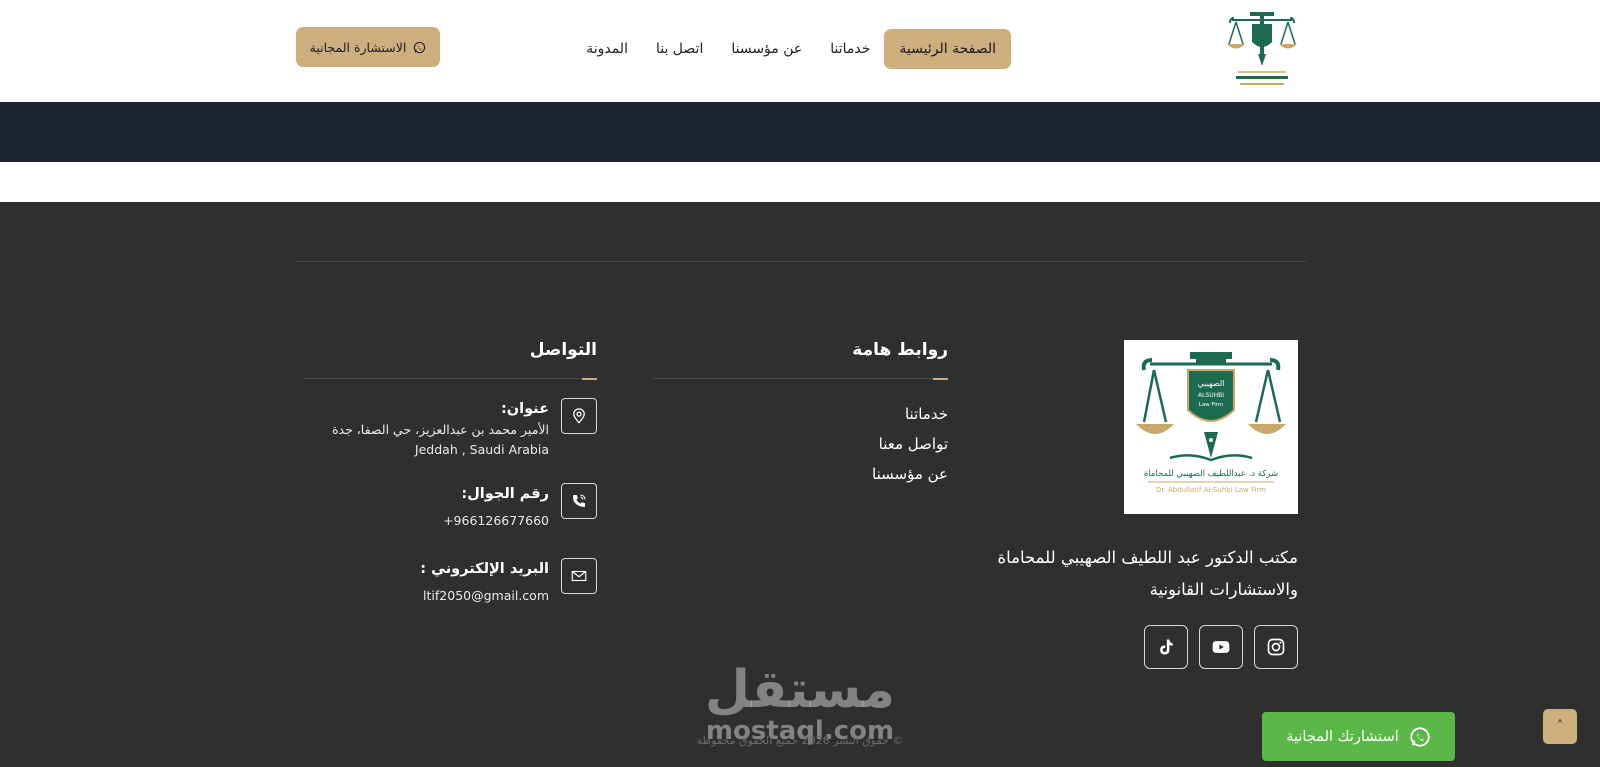  What do you see at coordinates (800, 690) in the screenshot?
I see `watermark-ar: مستقل` at bounding box center [800, 690].